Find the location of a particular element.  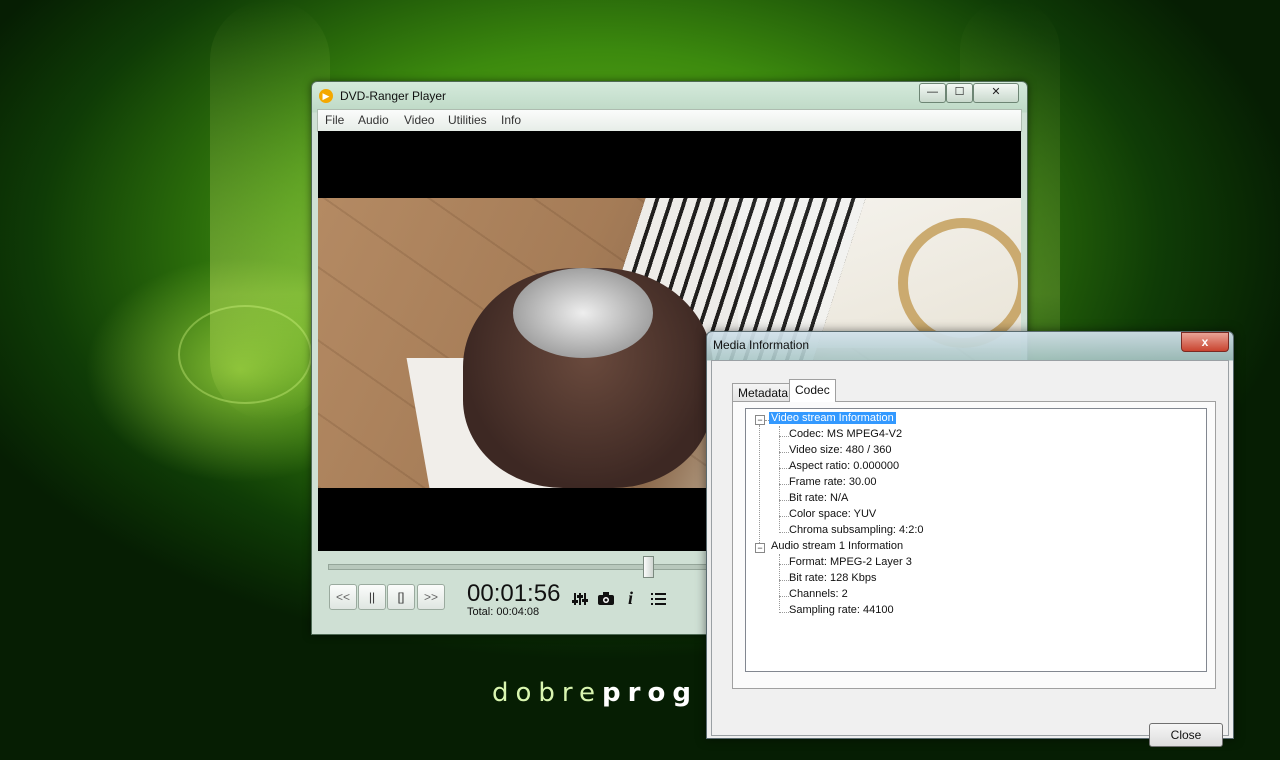

total-time: Total: 00:04:08 is located at coordinates (503, 612).